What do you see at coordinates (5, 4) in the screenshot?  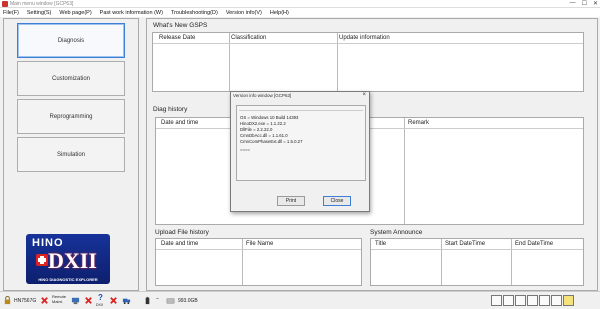 I see `app-icon` at bounding box center [5, 4].